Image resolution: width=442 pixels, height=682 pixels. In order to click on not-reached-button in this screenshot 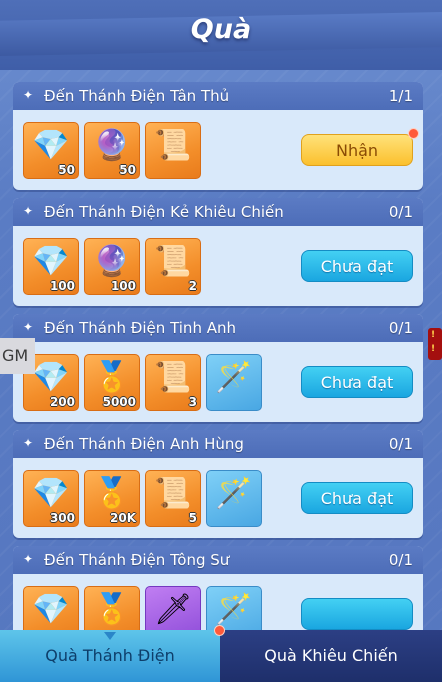, I will do `click(357, 614)`.